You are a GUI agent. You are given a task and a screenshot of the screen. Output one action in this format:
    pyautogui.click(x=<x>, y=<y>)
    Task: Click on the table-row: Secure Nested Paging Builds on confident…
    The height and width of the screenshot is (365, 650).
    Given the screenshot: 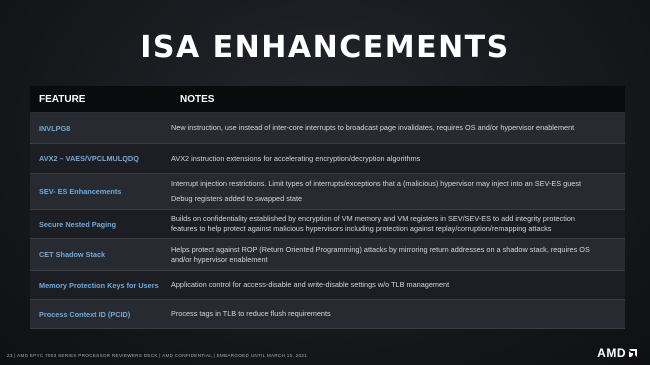 What is the action you would take?
    pyautogui.click(x=327, y=224)
    